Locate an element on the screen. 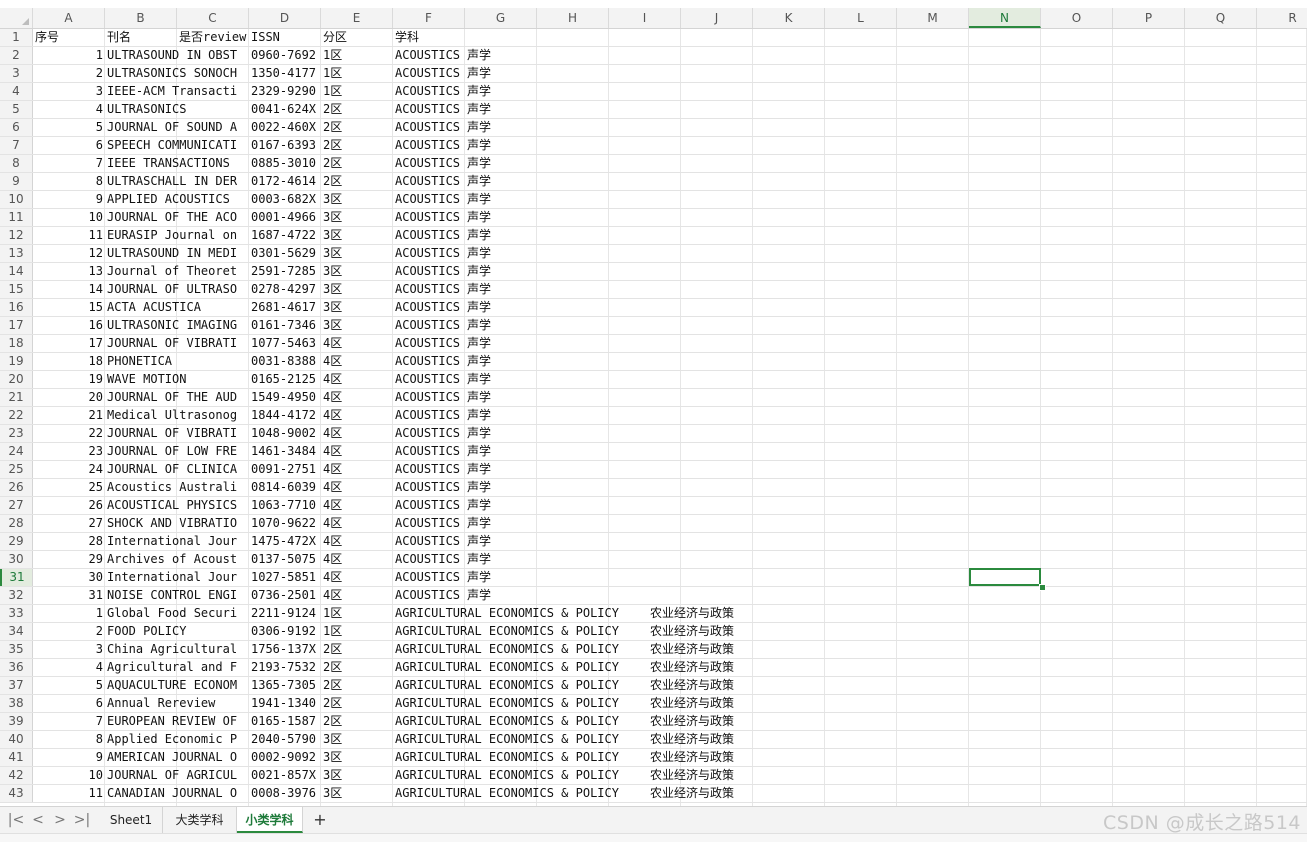 Image resolution: width=1307 pixels, height=842 pixels. table-cell: PHONETICA is located at coordinates (177, 361).